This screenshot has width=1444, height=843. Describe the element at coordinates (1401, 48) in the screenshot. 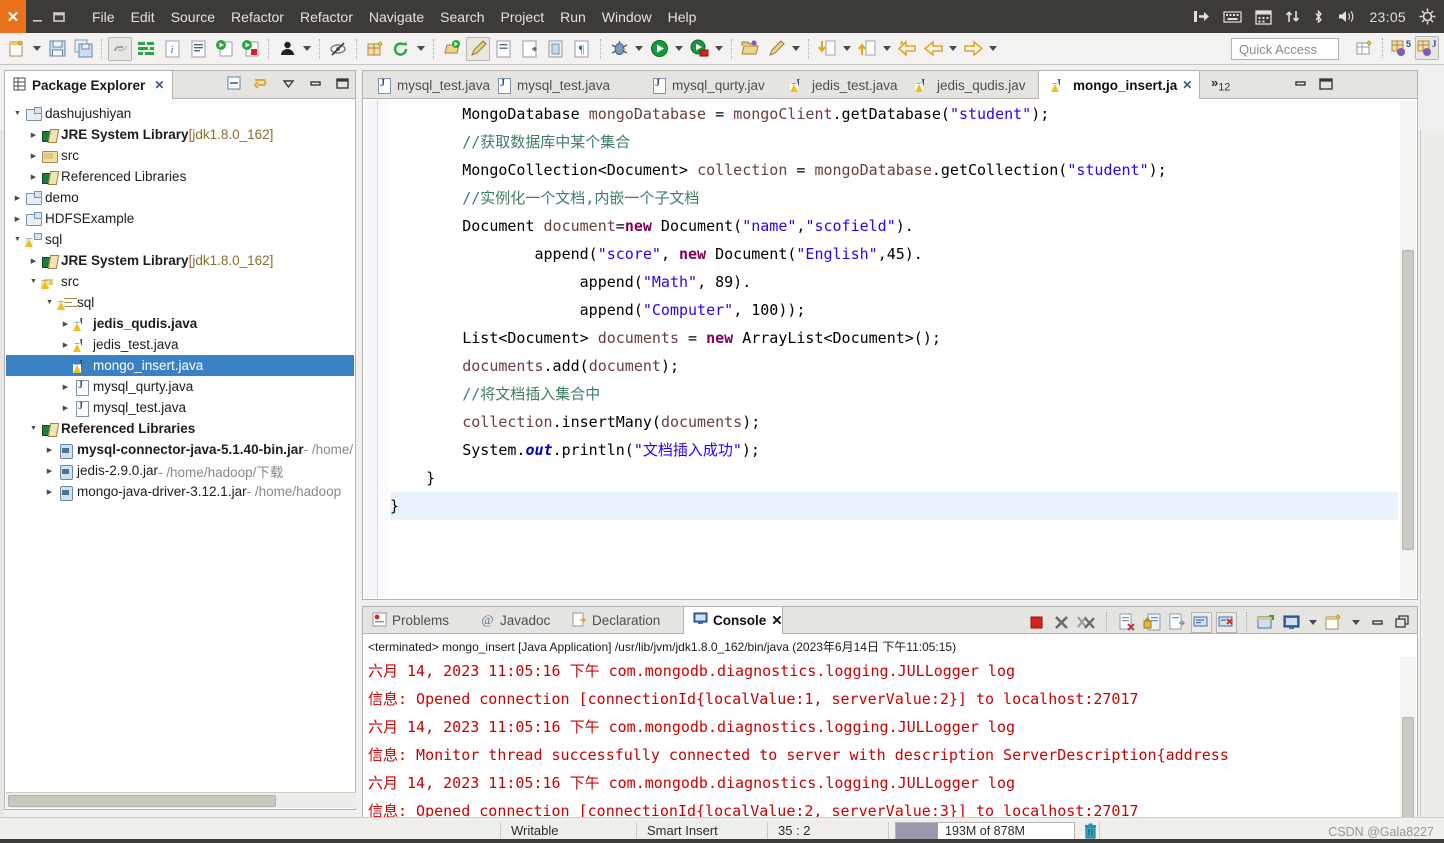

I see `perspective-java-ee-button: 5` at that location.